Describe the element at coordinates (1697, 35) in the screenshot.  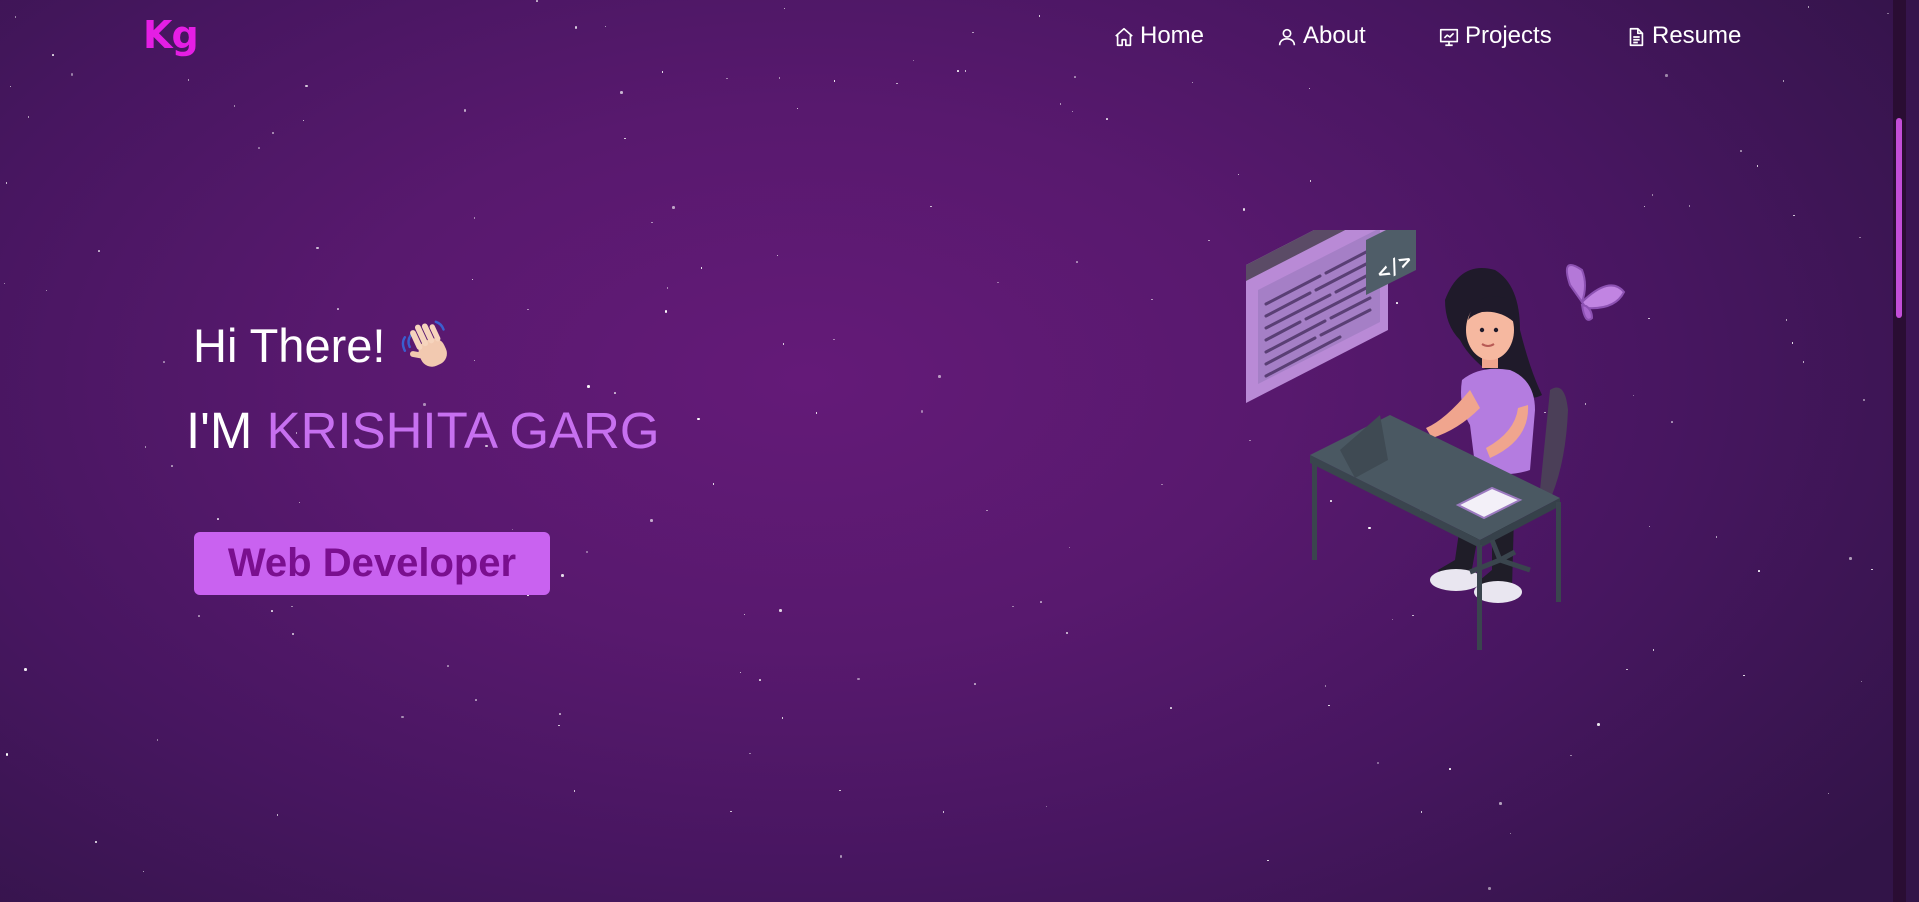
I see `nav-resume-label: Resume` at that location.